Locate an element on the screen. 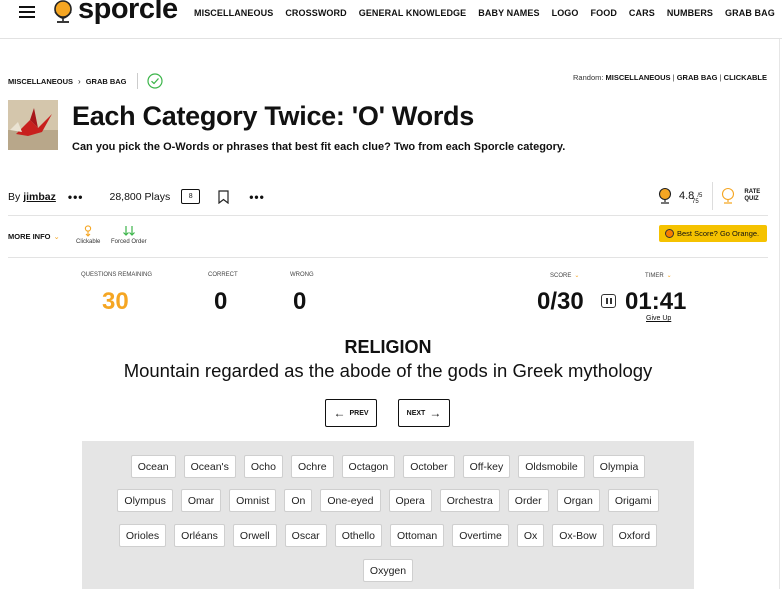 The image size is (782, 589). quiz-meta: By jimbaz ••• 28,800 Plays 8 ••• is located at coordinates (136, 196).